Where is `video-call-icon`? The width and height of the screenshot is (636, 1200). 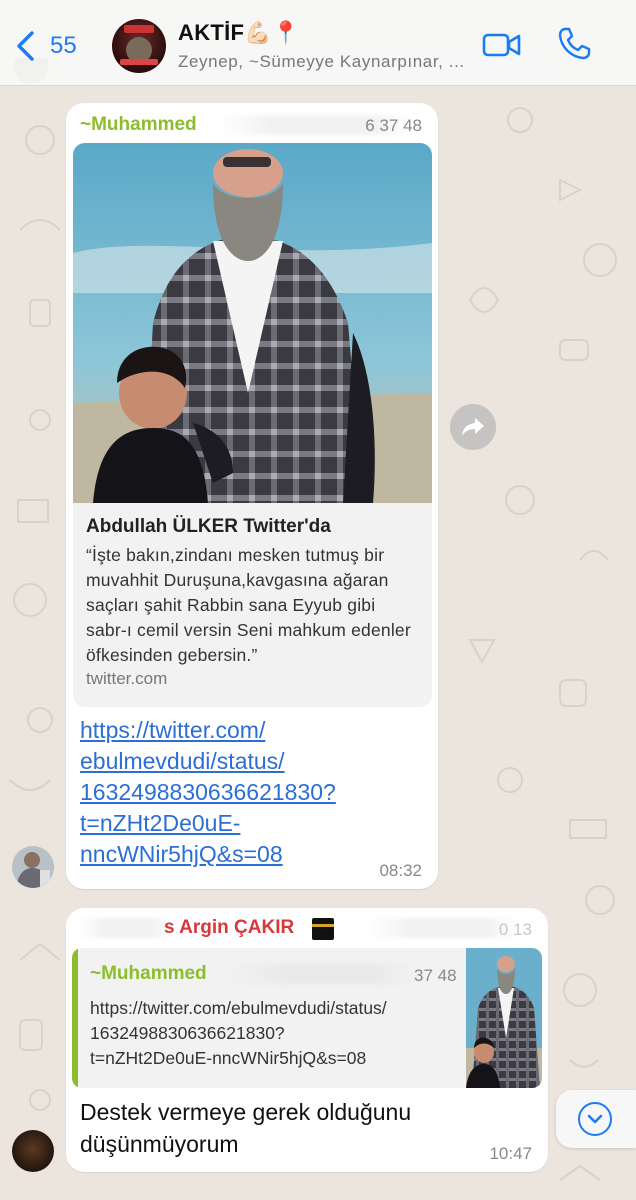 video-call-icon is located at coordinates (502, 45).